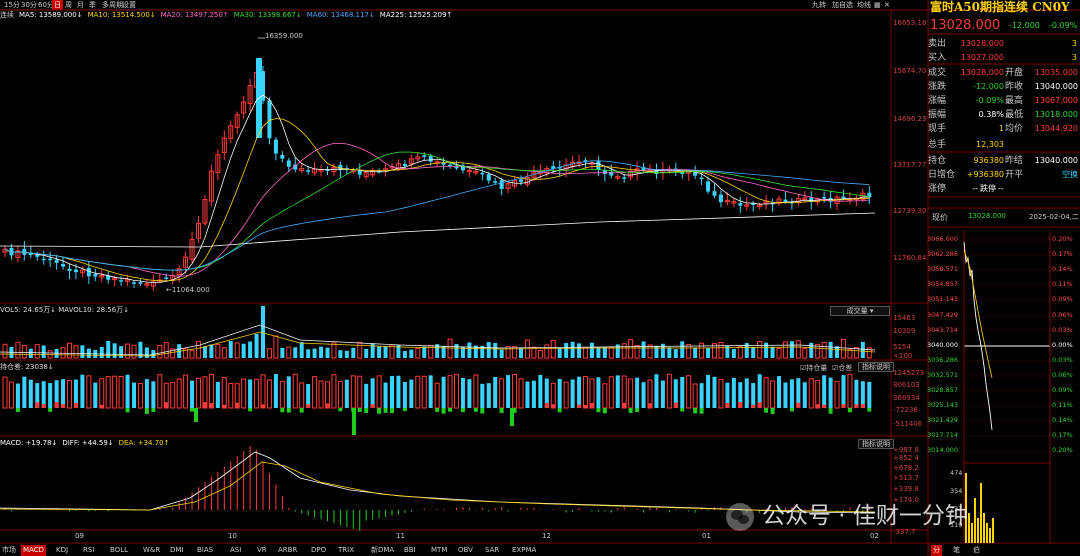 The width and height of the screenshot is (1080, 556). What do you see at coordinates (910, 211) in the screenshot?
I see `axis-label: 12739.30` at bounding box center [910, 211].